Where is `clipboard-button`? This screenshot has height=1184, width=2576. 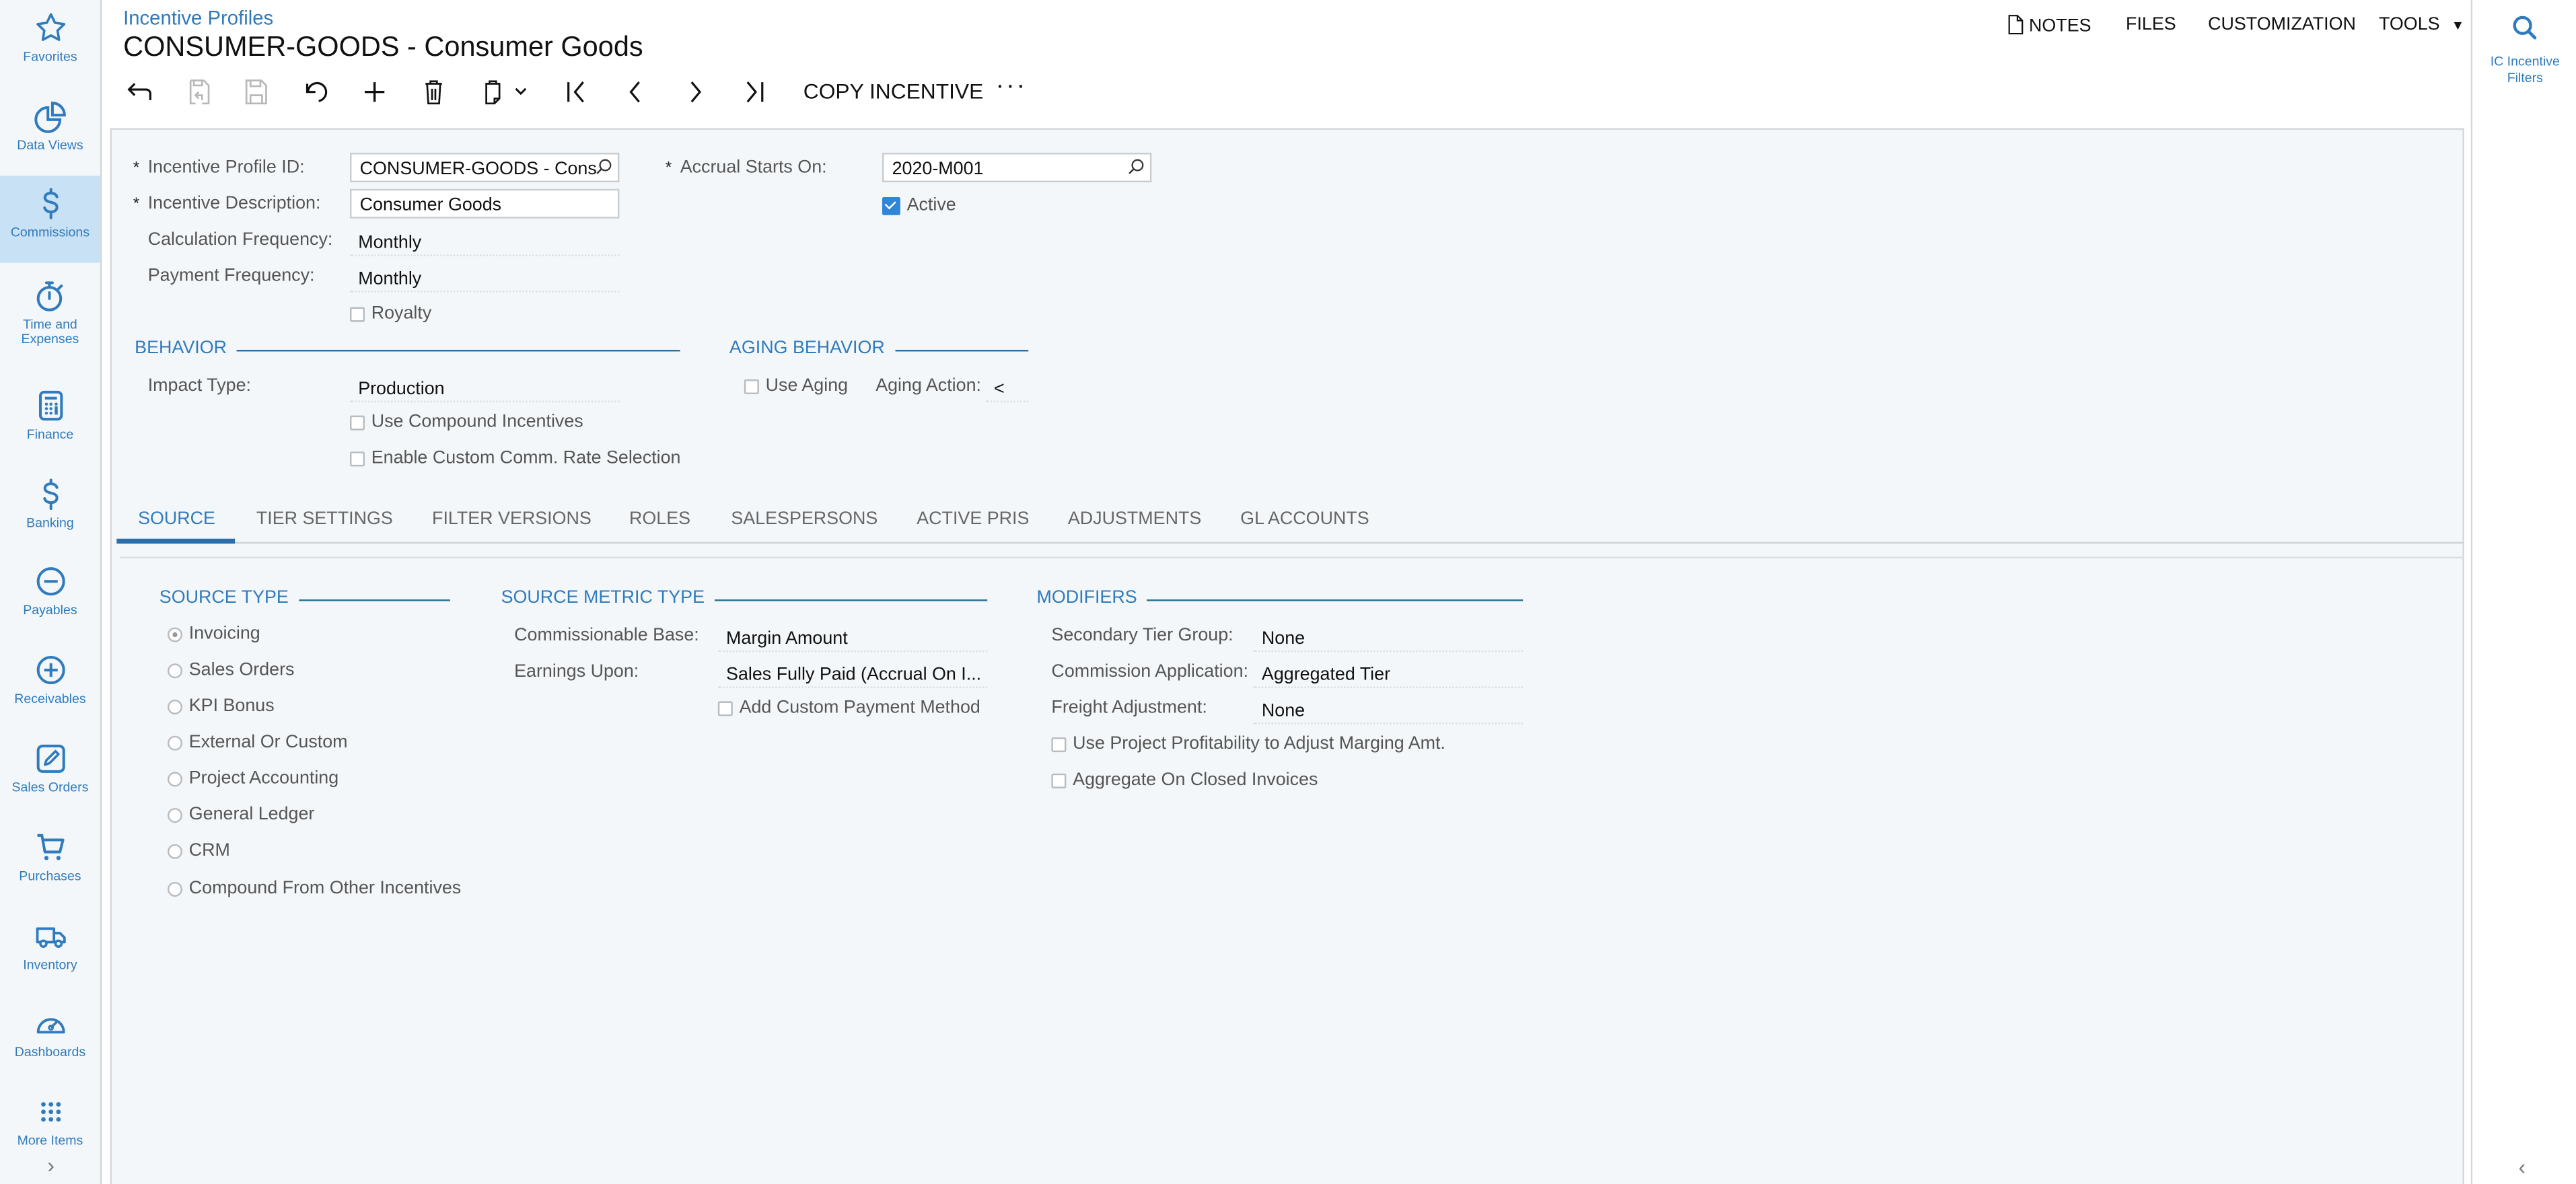 clipboard-button is located at coordinates (492, 92).